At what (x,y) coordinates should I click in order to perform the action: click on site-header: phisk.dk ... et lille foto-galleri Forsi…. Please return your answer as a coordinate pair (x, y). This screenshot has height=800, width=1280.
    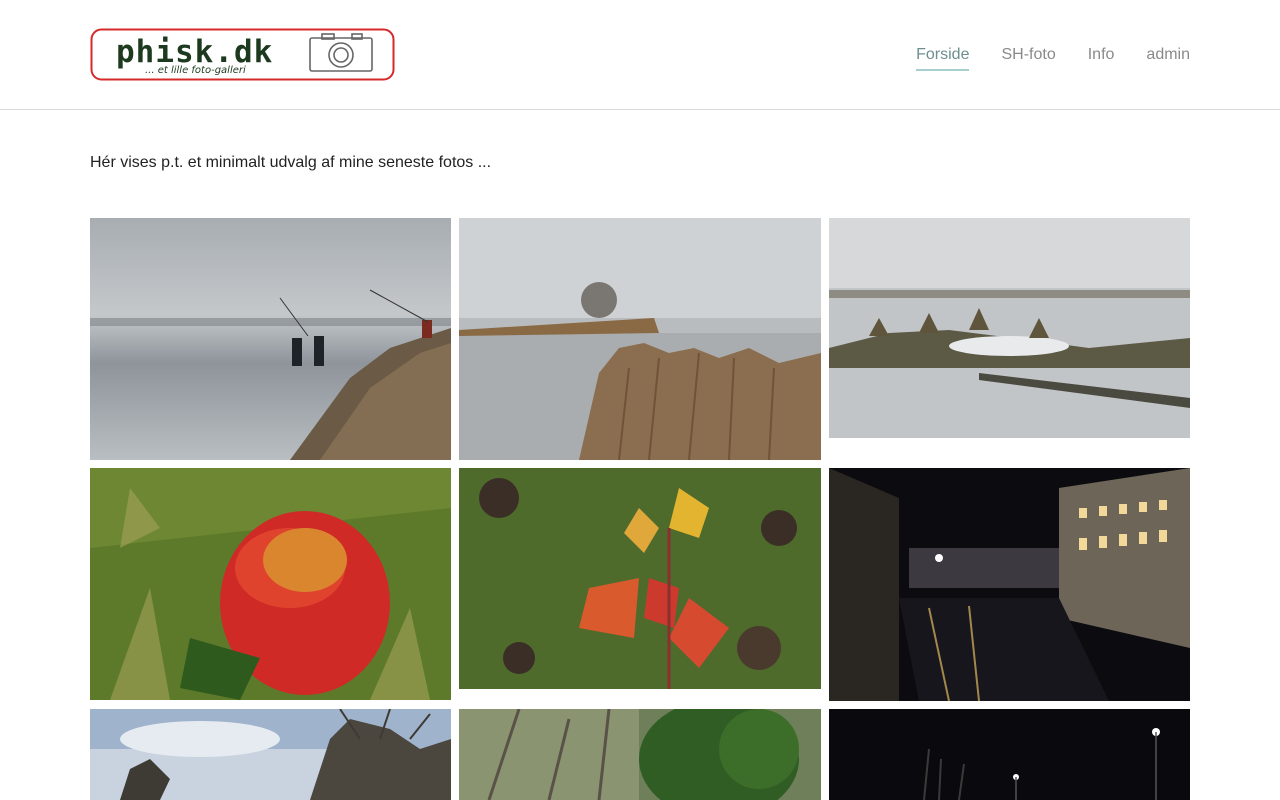
    Looking at the image, I should click on (640, 55).